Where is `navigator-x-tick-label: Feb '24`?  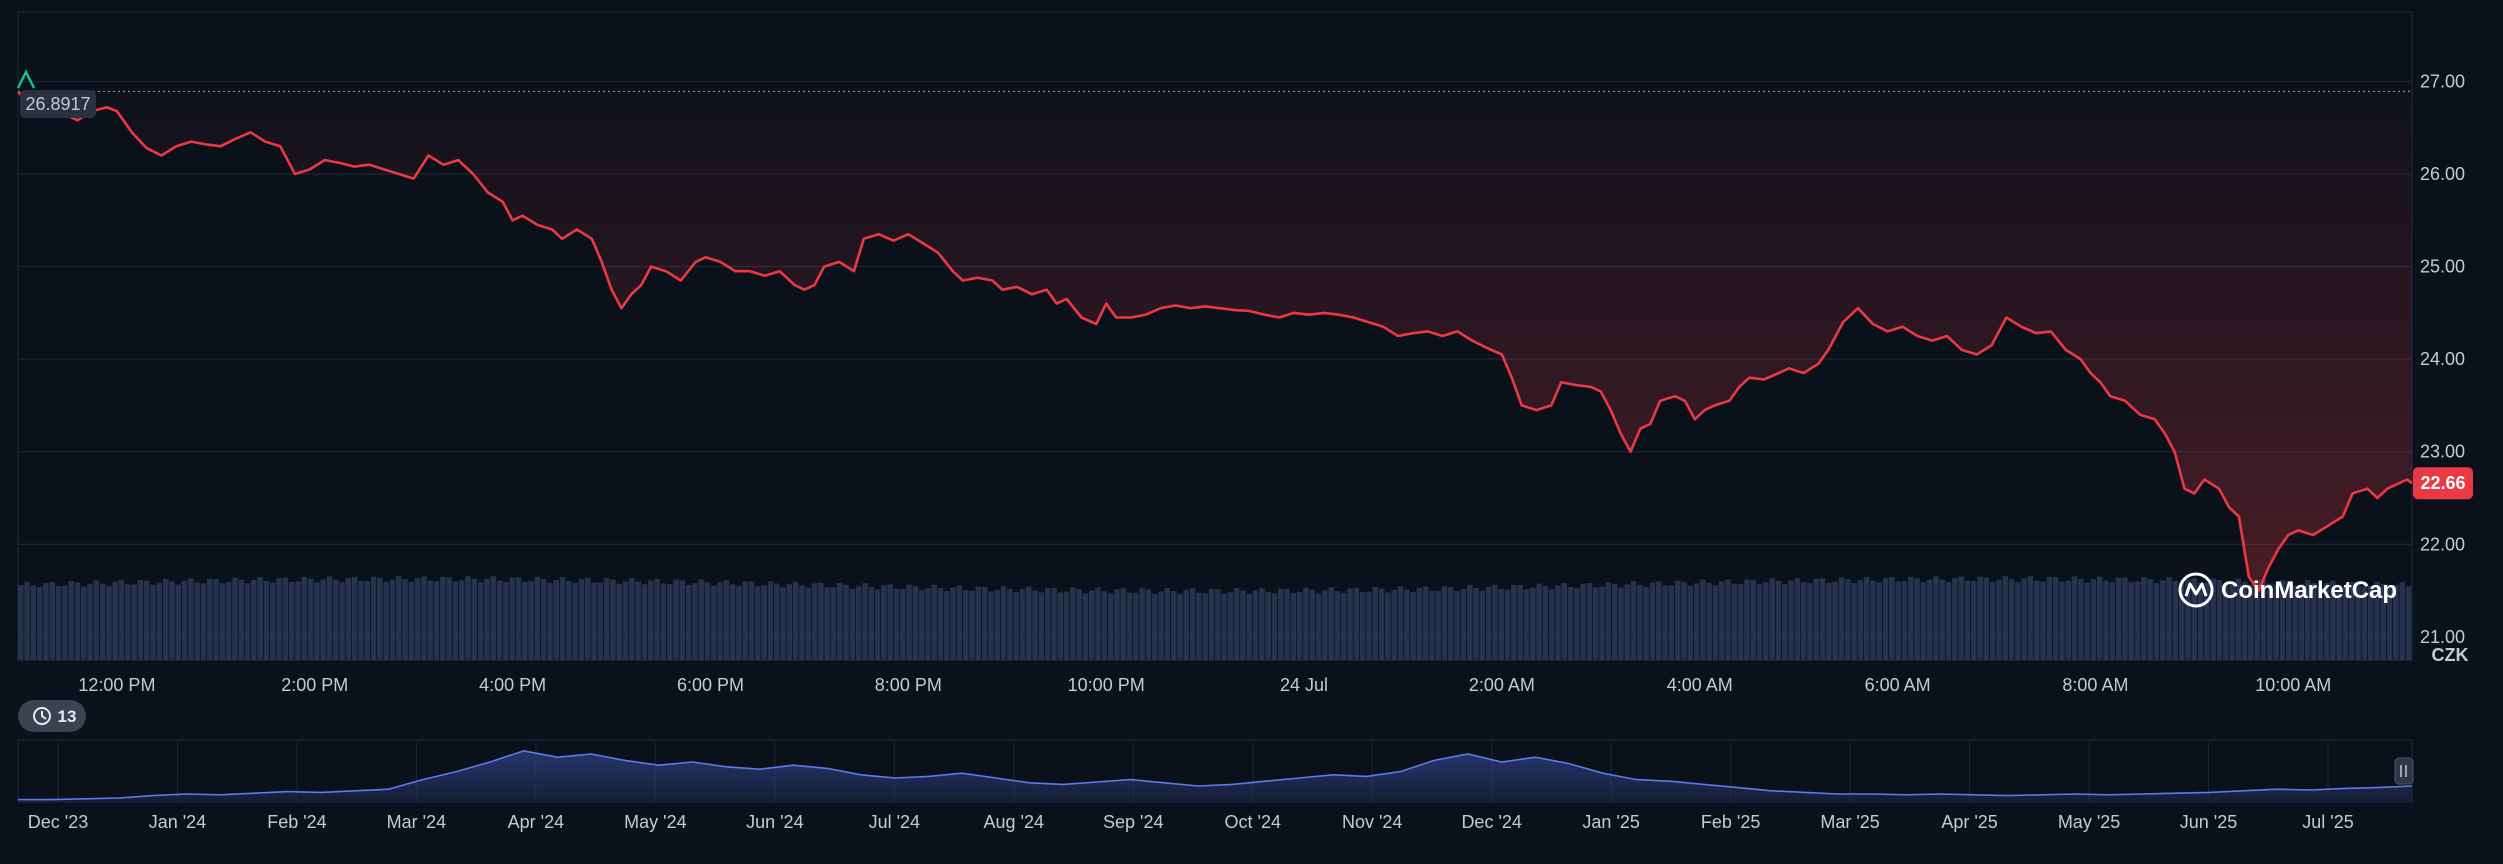 navigator-x-tick-label: Feb '24 is located at coordinates (296, 822).